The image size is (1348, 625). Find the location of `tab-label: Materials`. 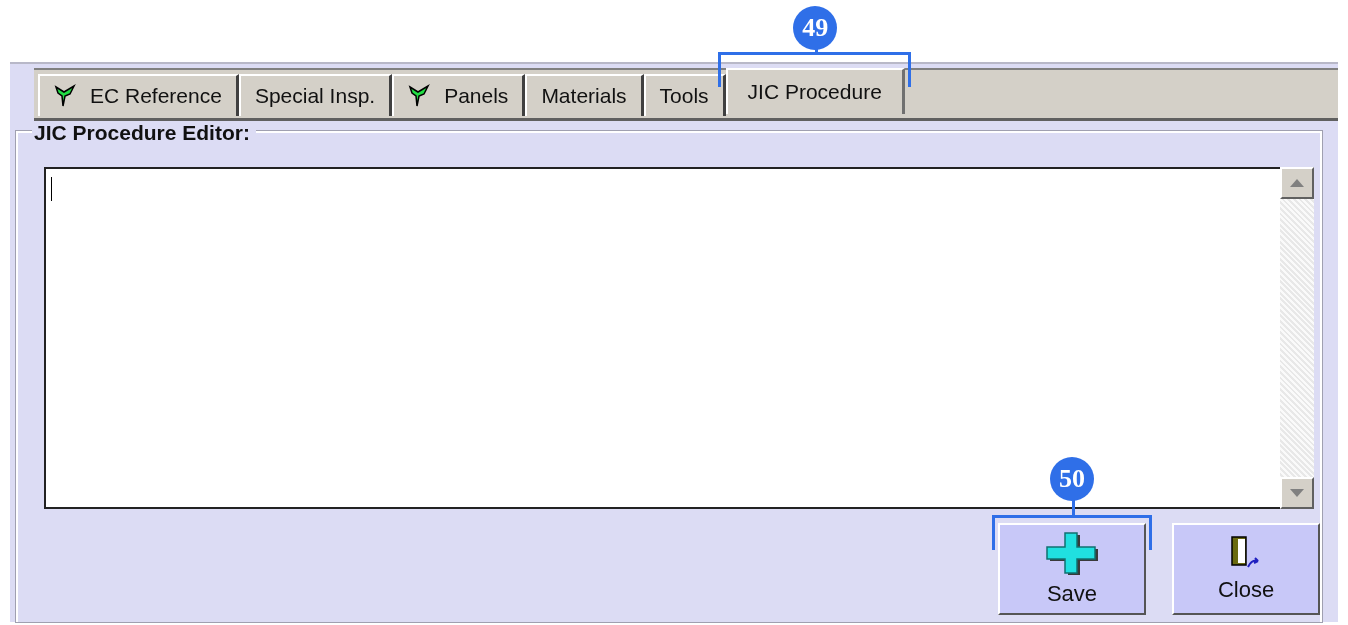

tab-label: Materials is located at coordinates (584, 96).